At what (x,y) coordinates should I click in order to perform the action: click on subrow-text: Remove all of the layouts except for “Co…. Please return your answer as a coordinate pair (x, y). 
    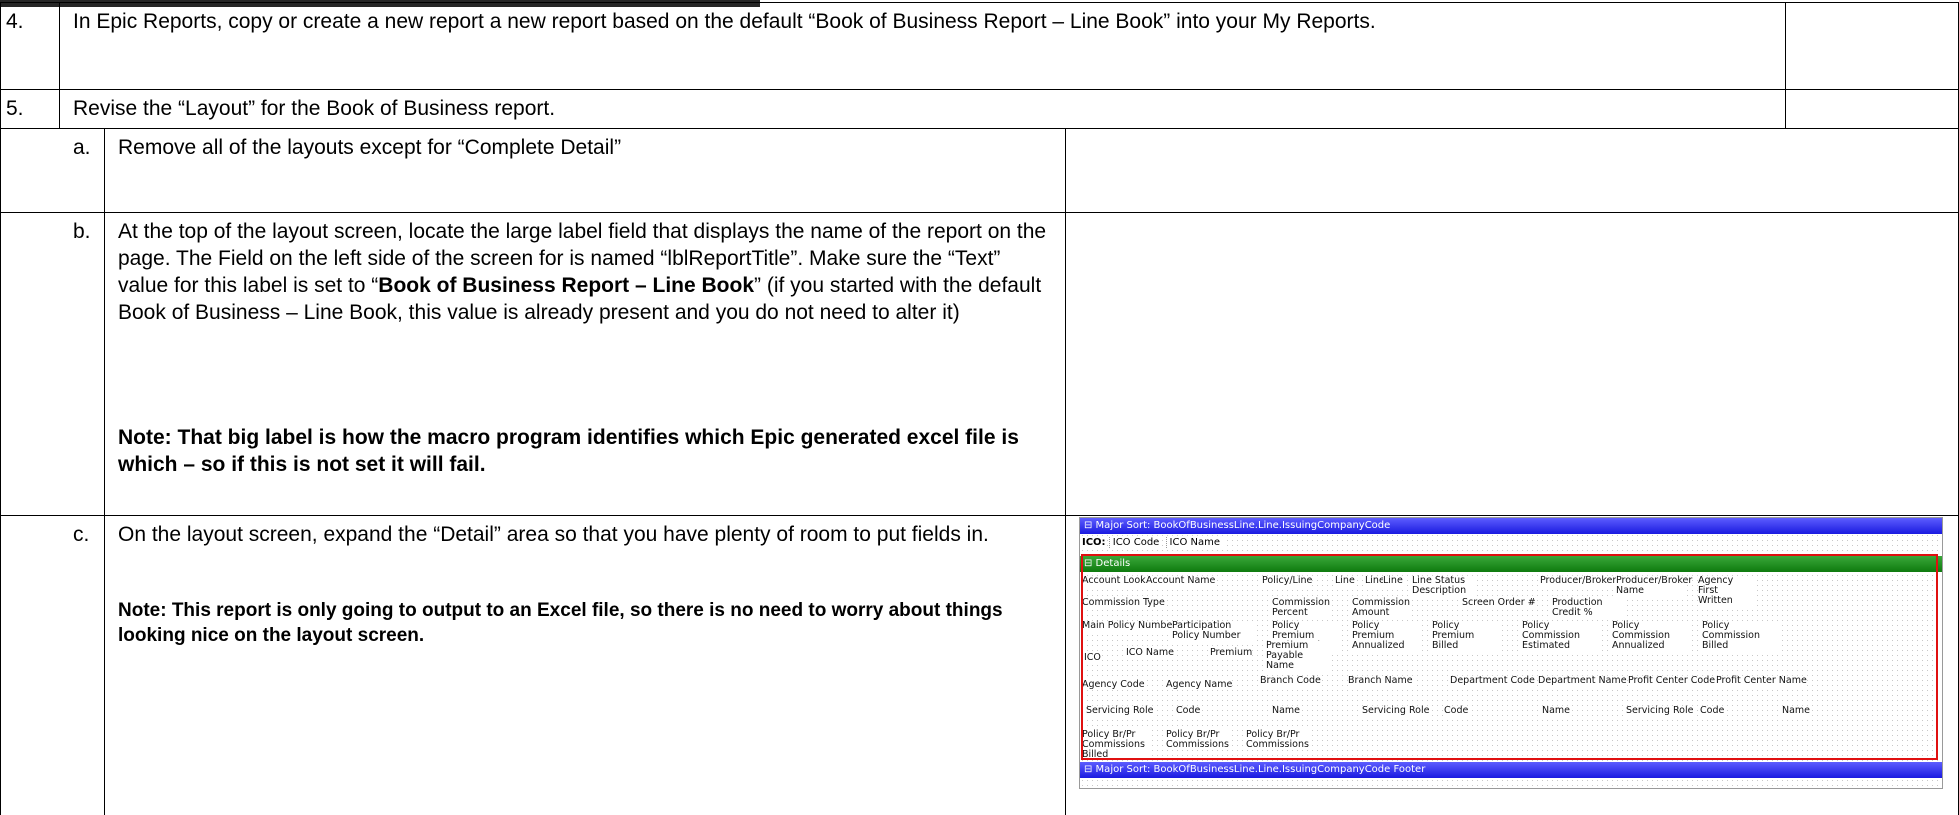
    Looking at the image, I should click on (370, 147).